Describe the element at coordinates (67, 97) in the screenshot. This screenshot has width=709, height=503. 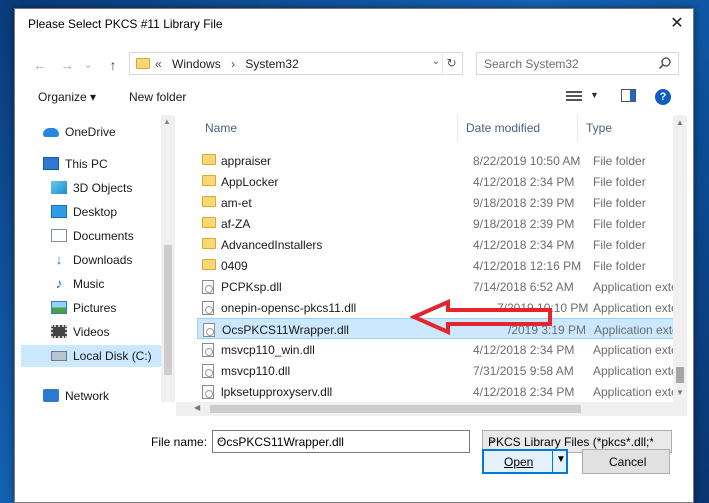
I see `organize-button: Organize ▾` at that location.